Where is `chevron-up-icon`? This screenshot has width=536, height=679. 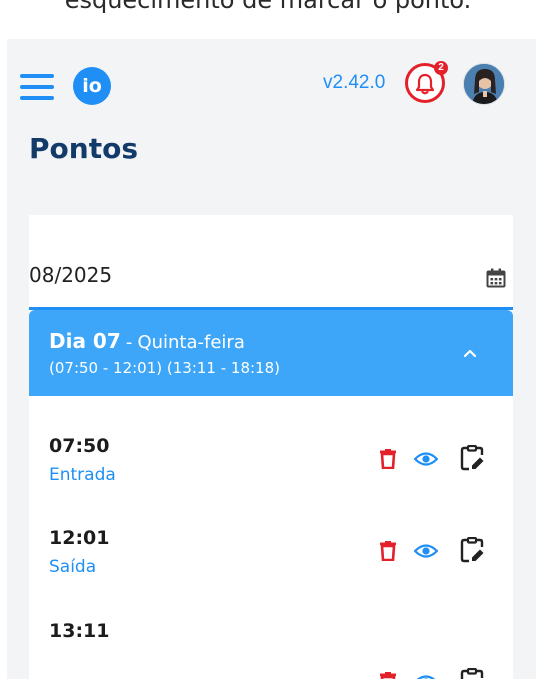 chevron-up-icon is located at coordinates (470, 353).